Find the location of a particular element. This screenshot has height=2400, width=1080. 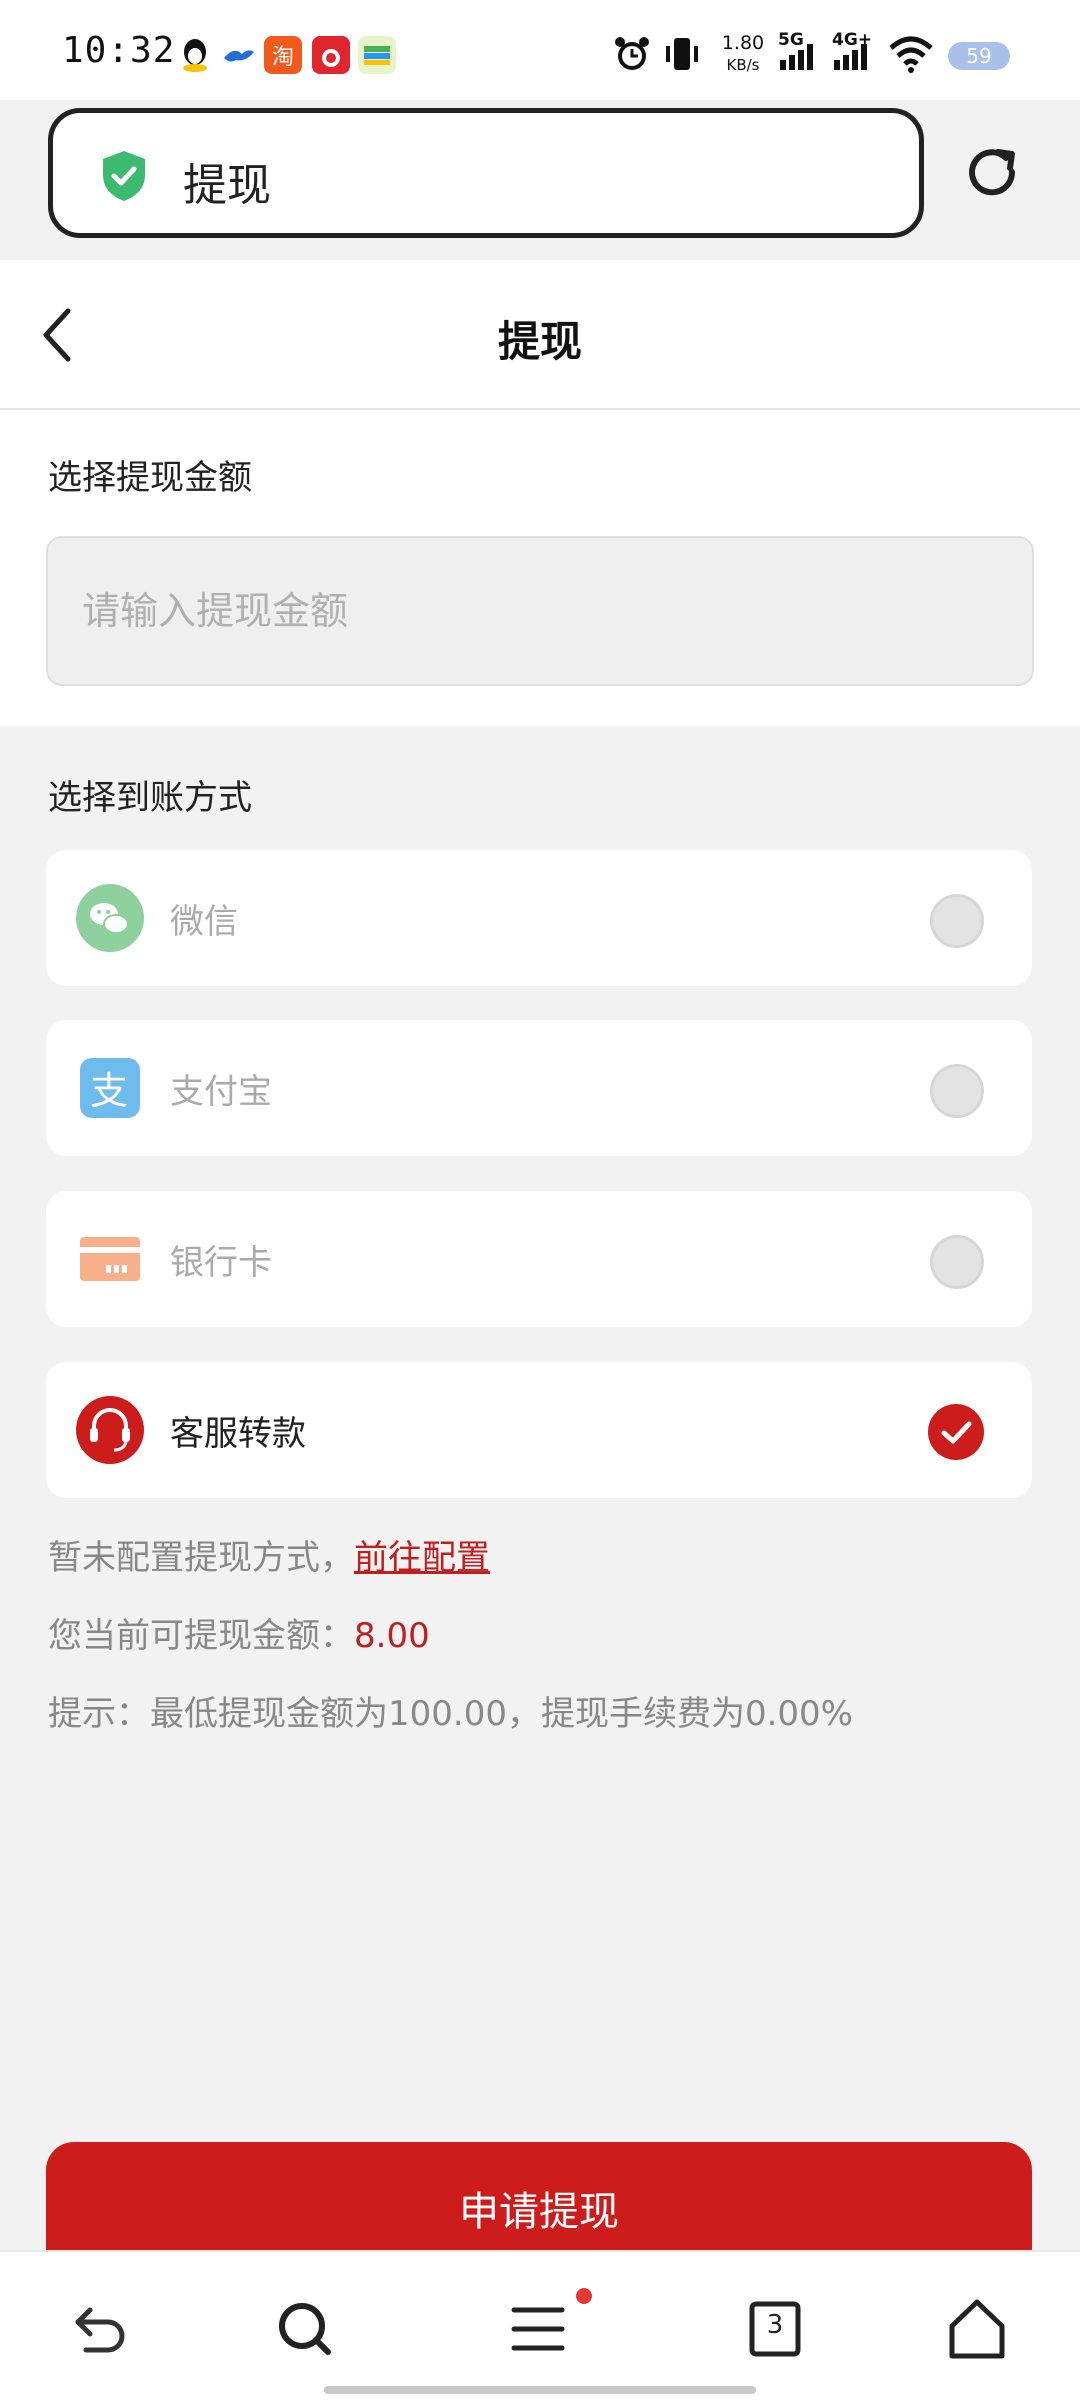

battery-indicator: 59 is located at coordinates (979, 56).